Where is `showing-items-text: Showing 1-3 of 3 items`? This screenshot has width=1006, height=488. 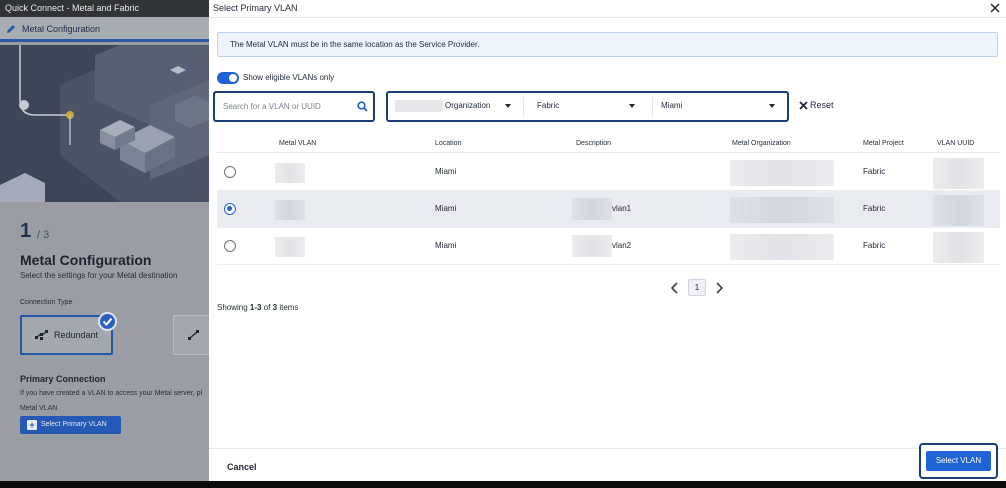
showing-items-text: Showing 1-3 of 3 items is located at coordinates (257, 307).